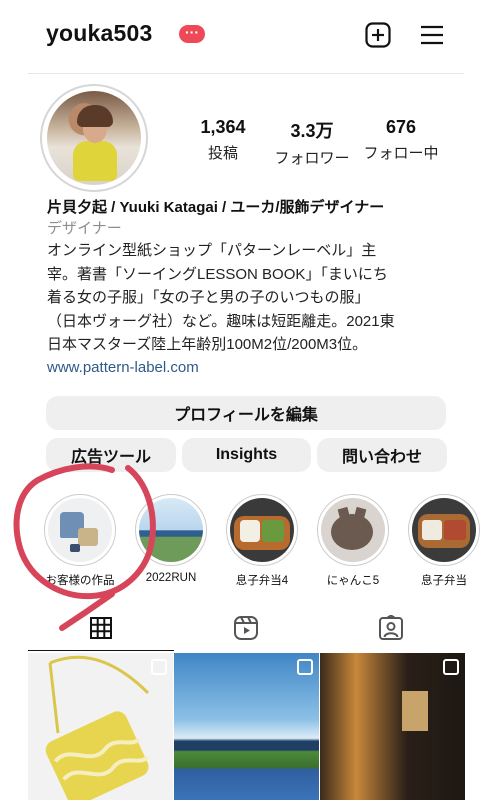 The height and width of the screenshot is (800, 487). I want to click on highlight-item: お客様の作品, so click(80, 541).